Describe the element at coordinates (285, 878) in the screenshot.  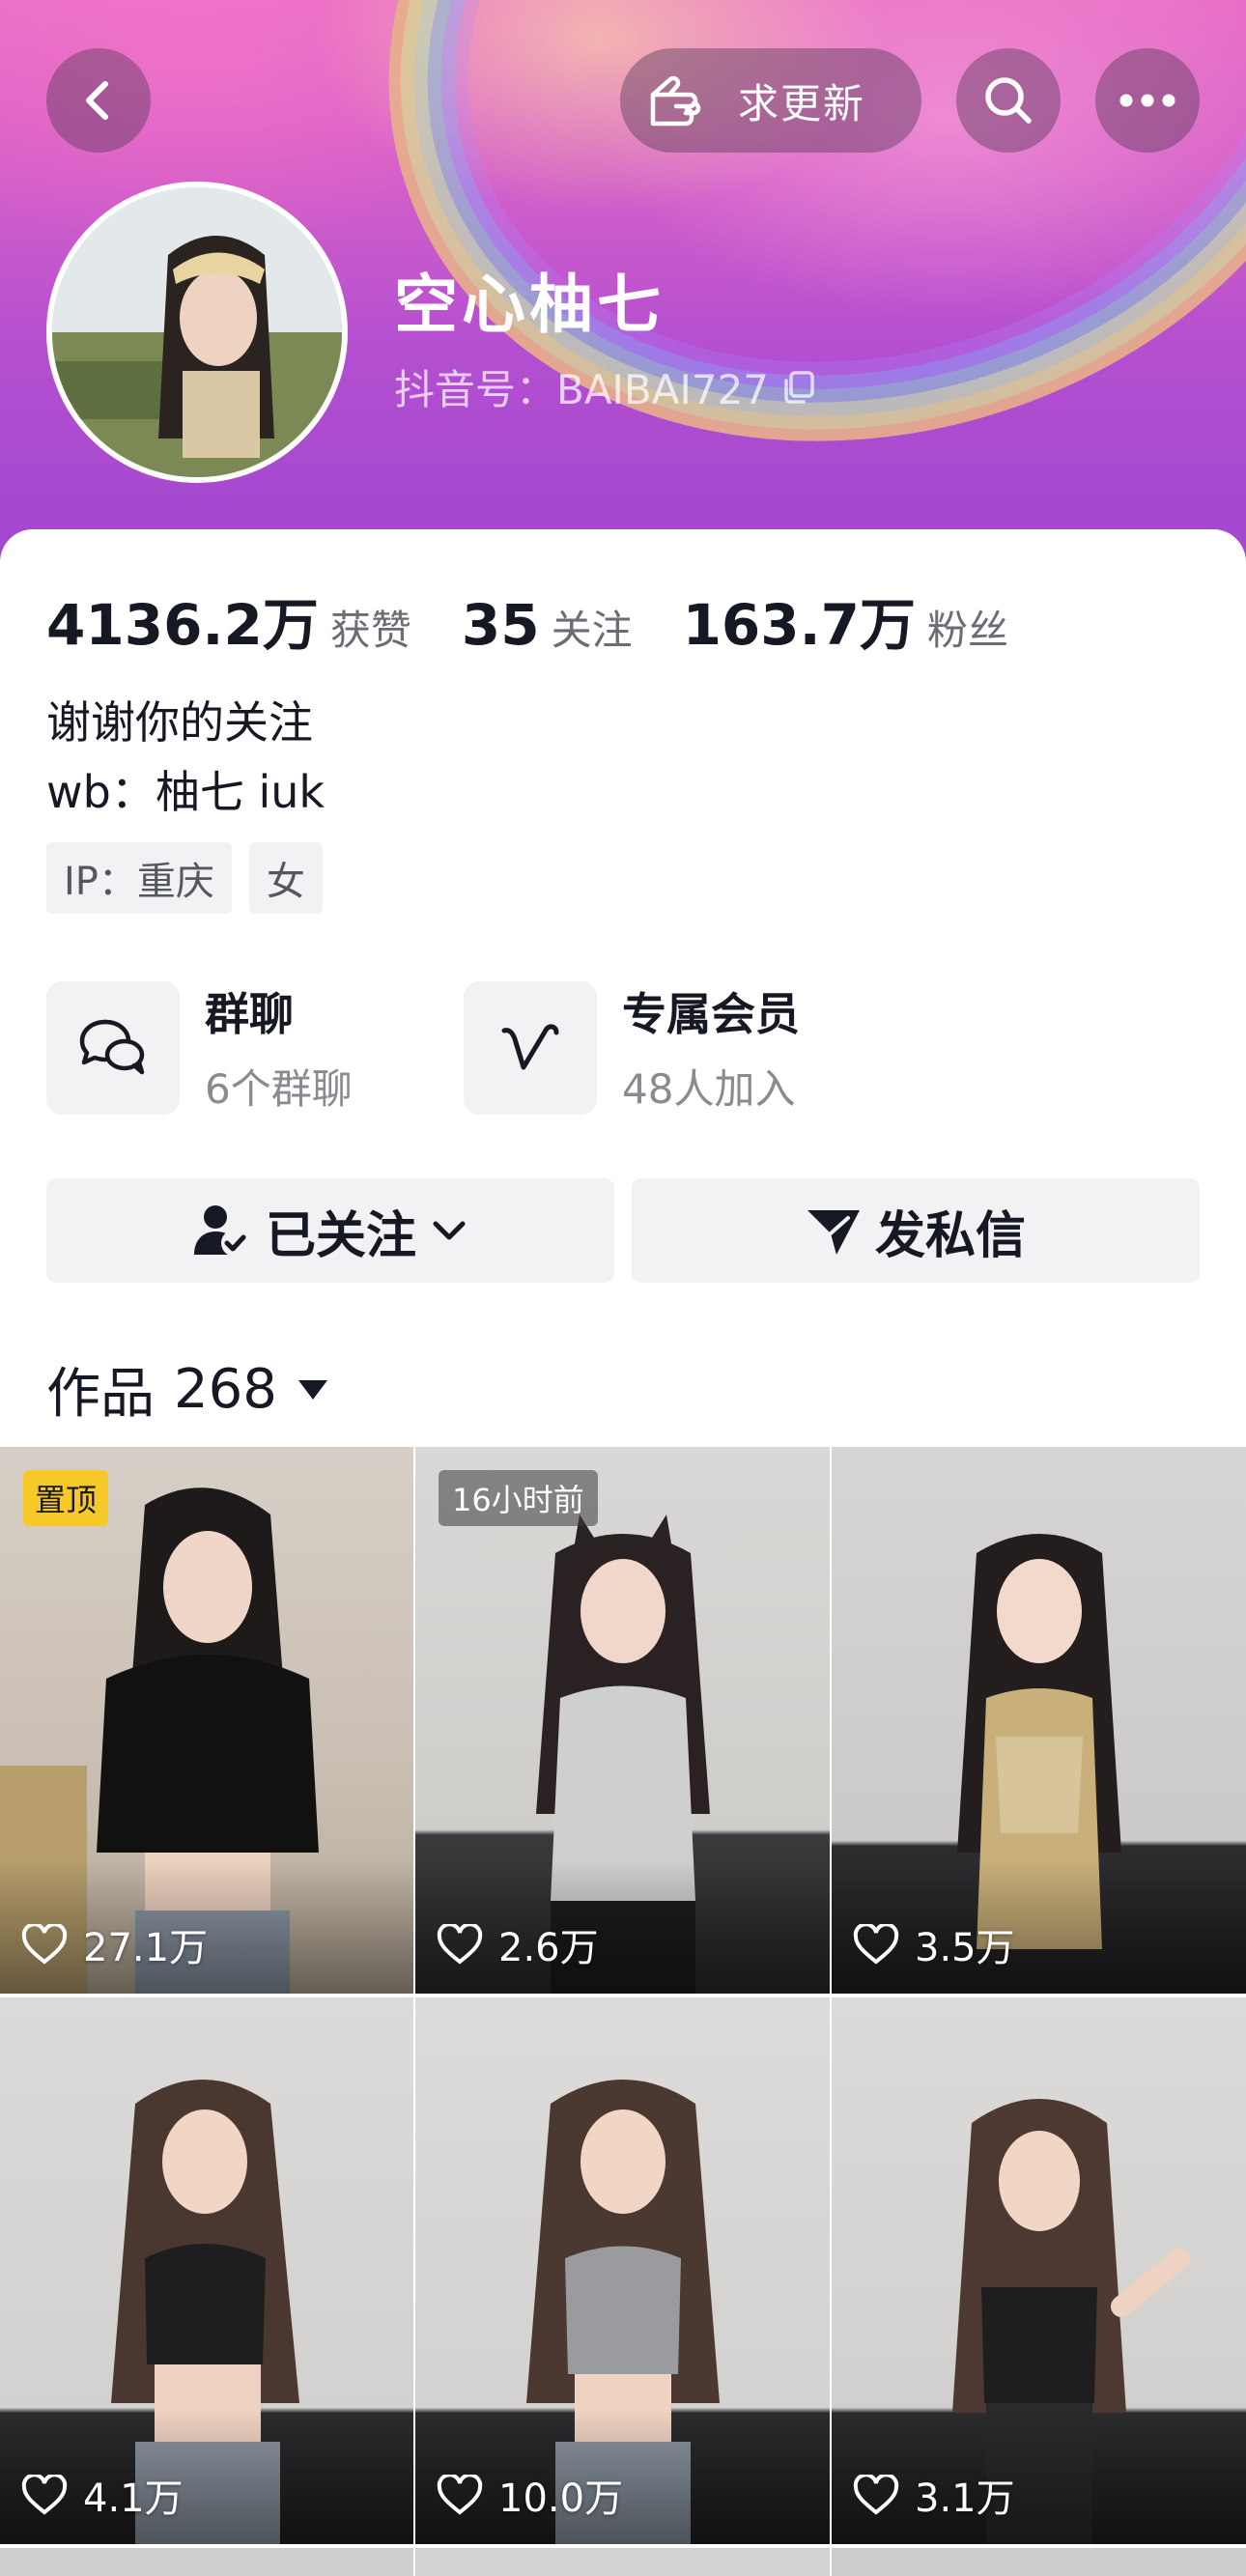
I see `gender-tag: 女` at that location.